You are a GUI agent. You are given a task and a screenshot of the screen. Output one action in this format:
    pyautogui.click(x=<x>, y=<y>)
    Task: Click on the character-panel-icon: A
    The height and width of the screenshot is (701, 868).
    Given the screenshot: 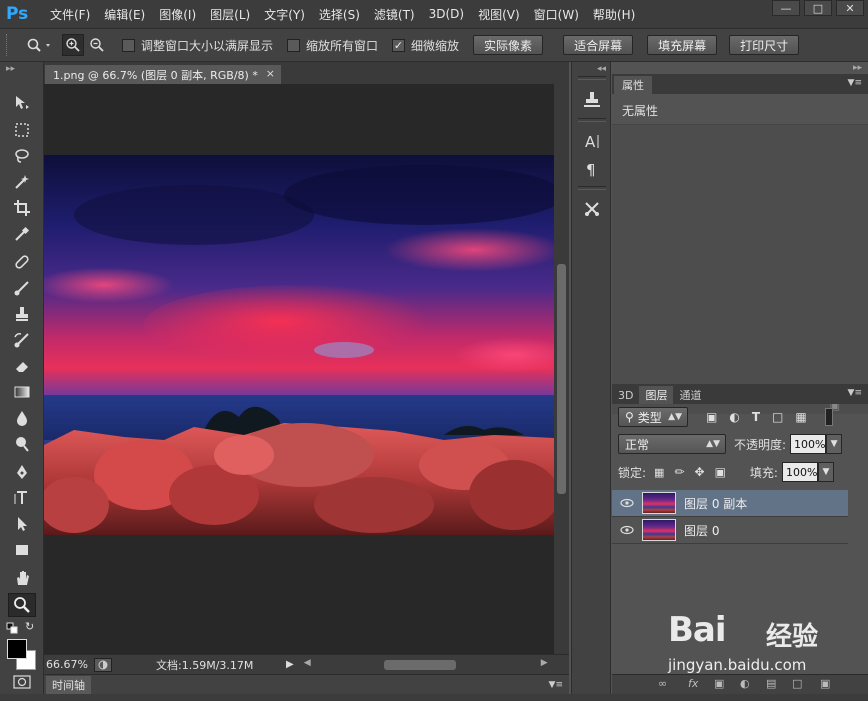 What is the action you would take?
    pyautogui.click(x=592, y=141)
    